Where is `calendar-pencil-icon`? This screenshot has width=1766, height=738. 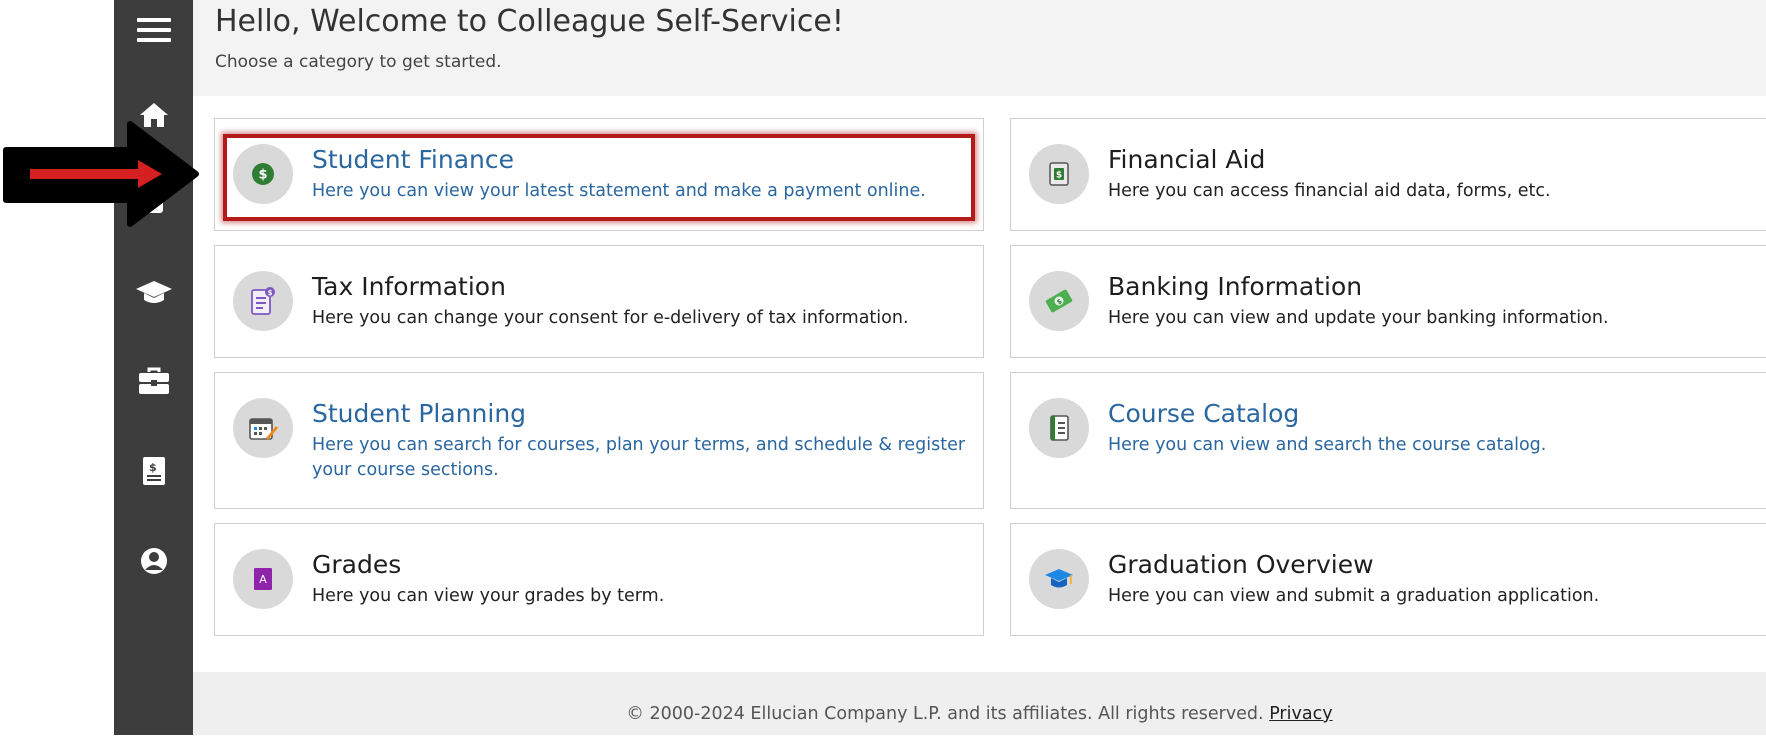
calendar-pencil-icon is located at coordinates (263, 428).